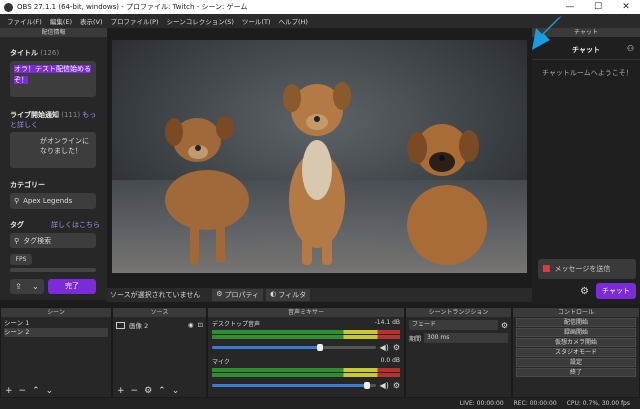 This screenshot has height=409, width=640. Describe the element at coordinates (583, 269) in the screenshot. I see `message-input: メッセージを送信` at that location.